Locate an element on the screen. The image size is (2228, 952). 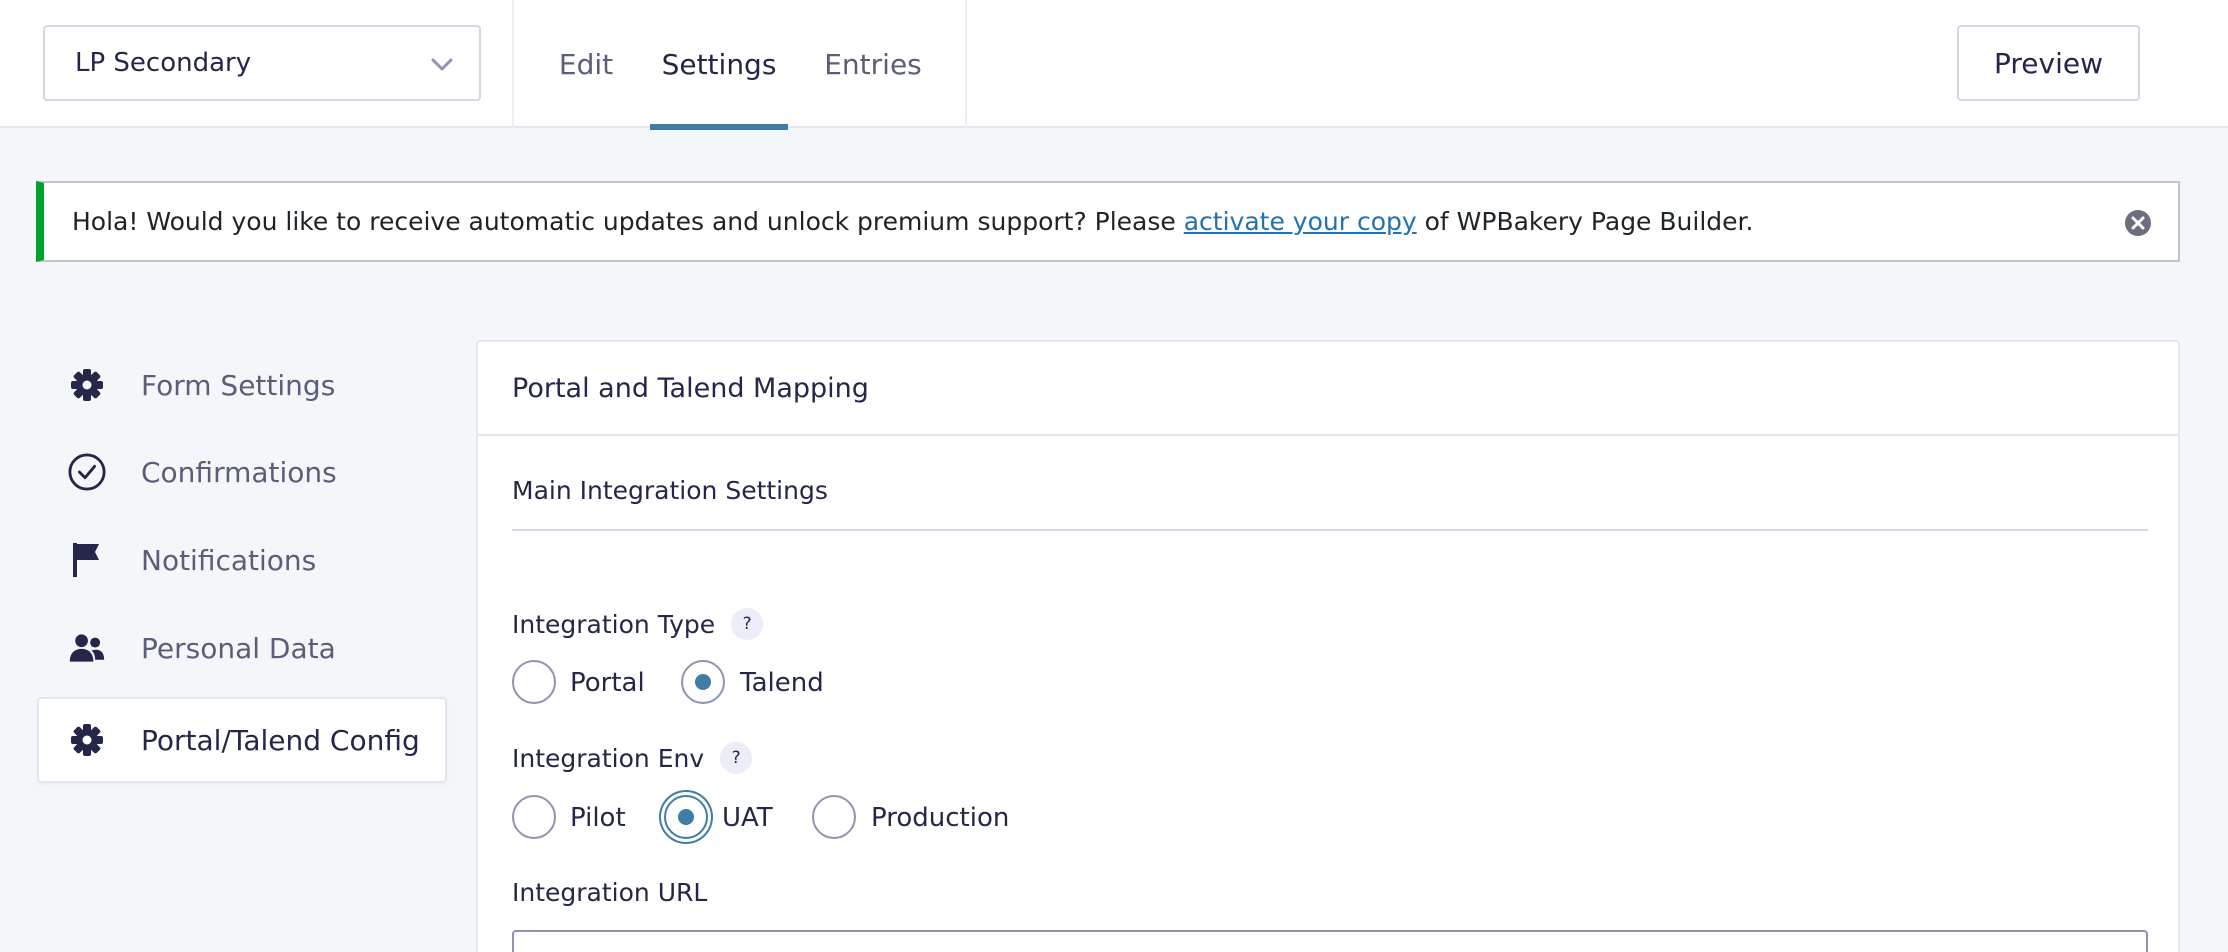
tab-entries-label: Entries is located at coordinates (873, 64).